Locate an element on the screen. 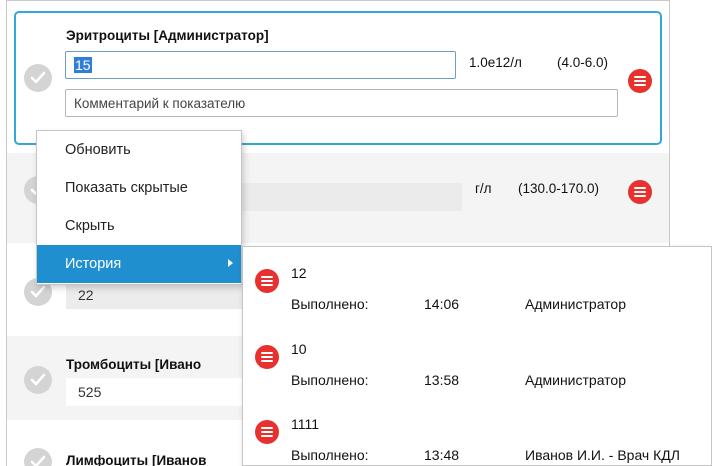  menu-item-hide: Скрыть is located at coordinates (139, 226).